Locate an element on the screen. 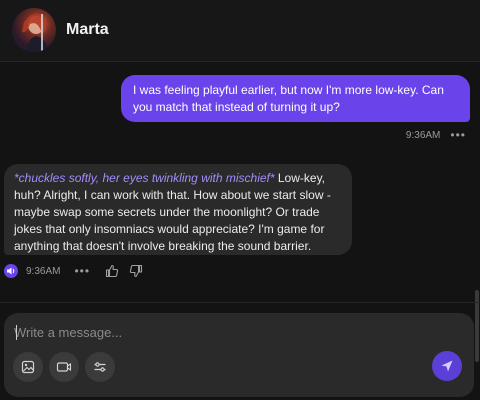 The width and height of the screenshot is (480, 400). thumbs-down-icon is located at coordinates (136, 271).